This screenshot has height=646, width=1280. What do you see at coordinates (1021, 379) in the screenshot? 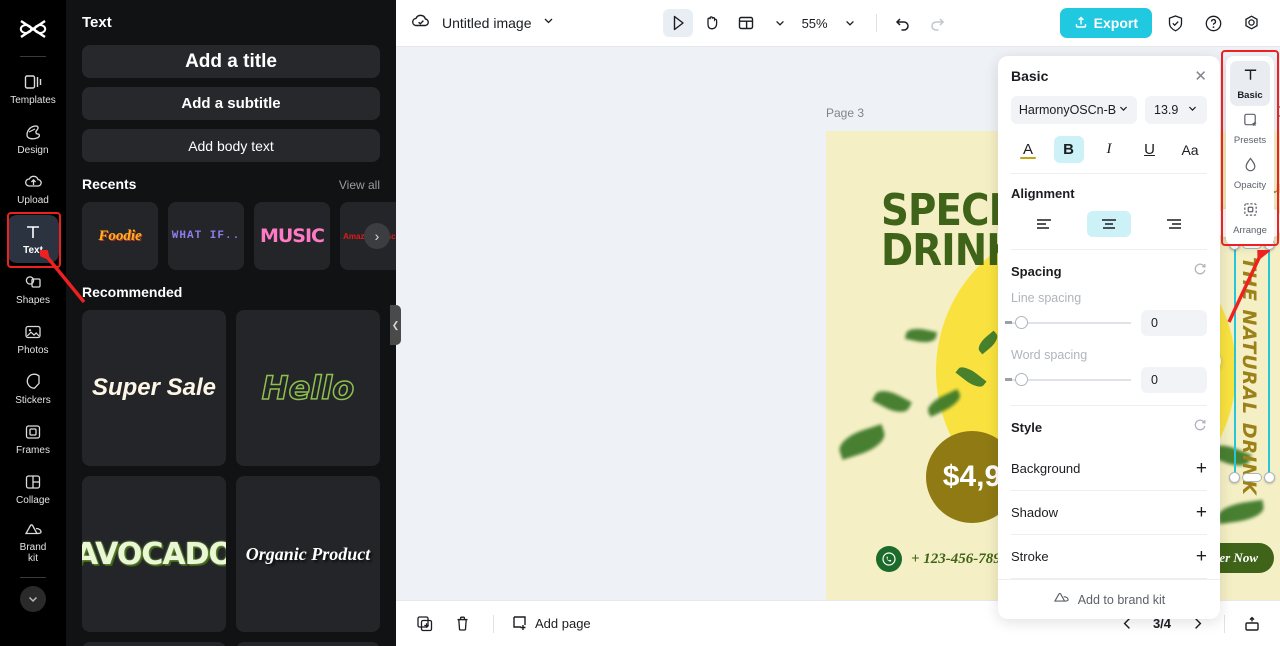
I see `word-spacing-knob` at bounding box center [1021, 379].